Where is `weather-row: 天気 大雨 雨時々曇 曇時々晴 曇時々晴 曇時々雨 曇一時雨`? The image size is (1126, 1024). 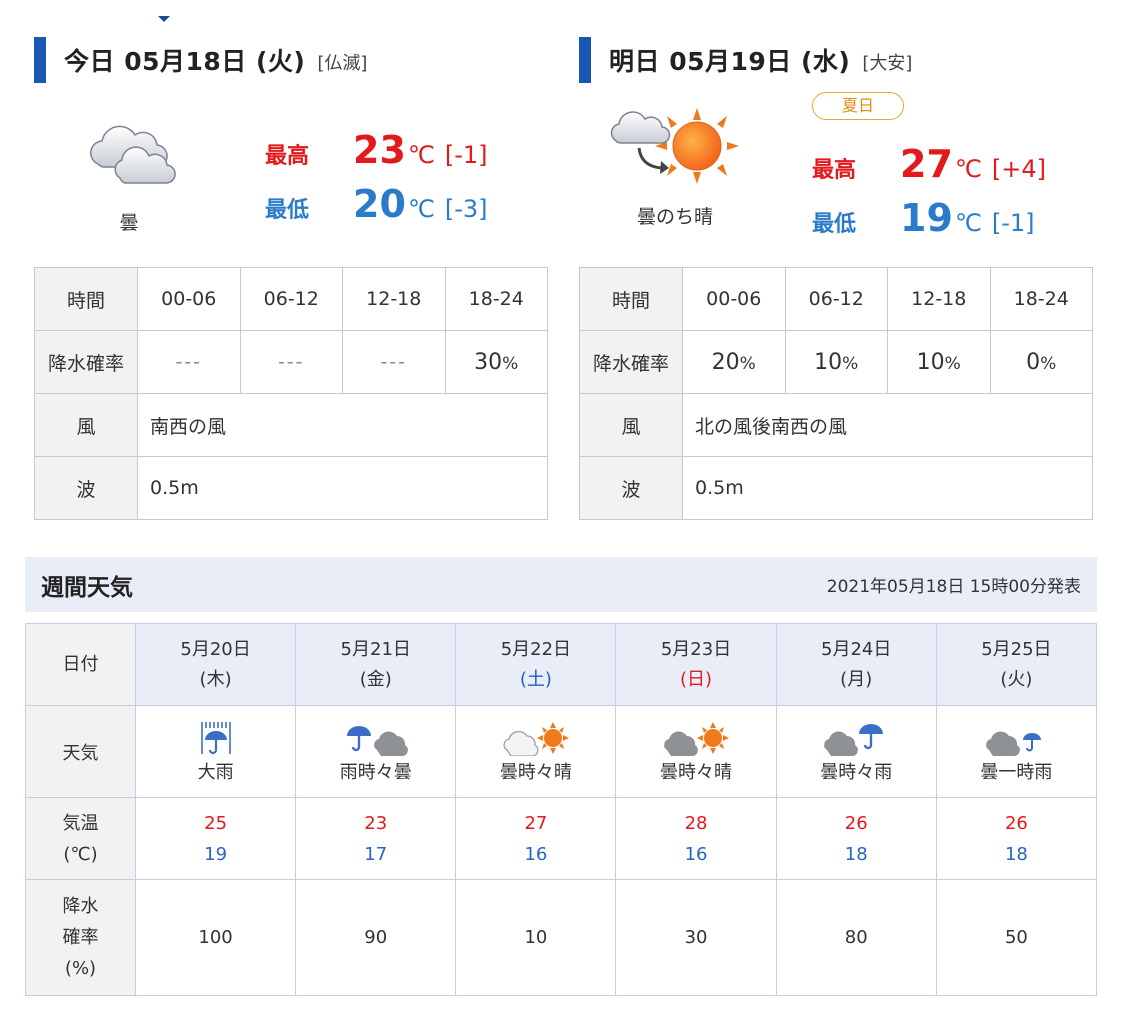 weather-row: 天気 大雨 雨時々曇 曇時々晴 曇時々晴 曇時々雨 曇一時雨 is located at coordinates (561, 751).